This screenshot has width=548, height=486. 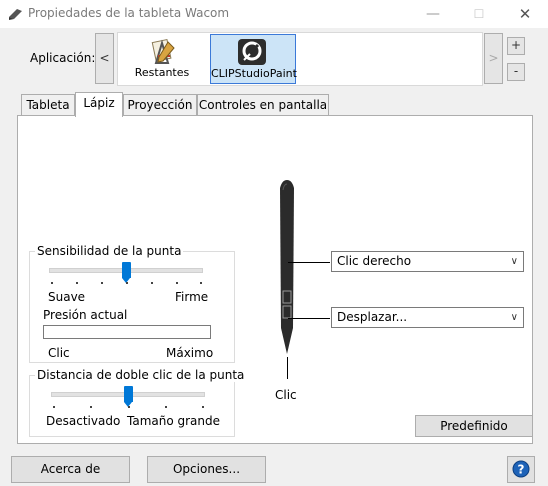 I want to click on application-list: Restantes CLIPStudioPaint, so click(x=300, y=59).